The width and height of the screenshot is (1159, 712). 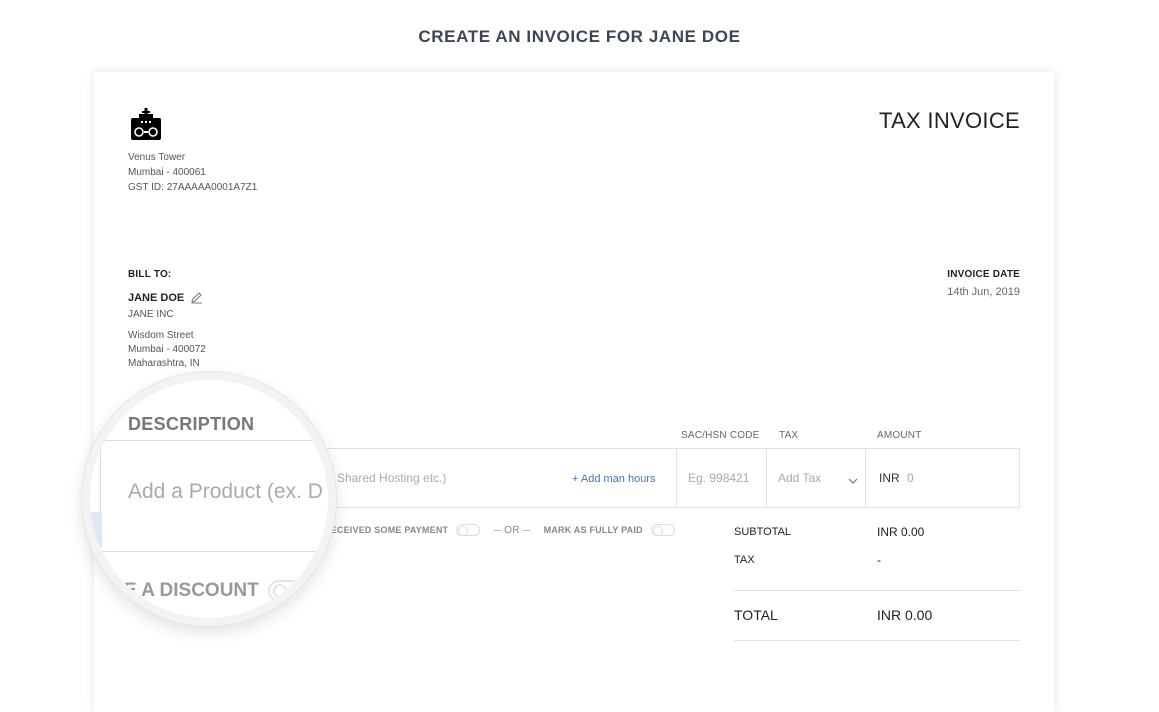 I want to click on magnified-discount-toggle, so click(x=286, y=591).